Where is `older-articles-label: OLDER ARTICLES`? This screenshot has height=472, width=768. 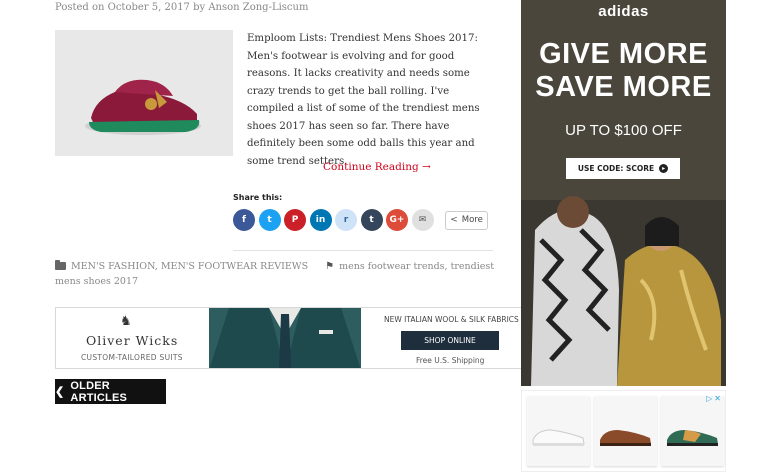
older-articles-label: OLDER ARTICLES is located at coordinates (99, 391).